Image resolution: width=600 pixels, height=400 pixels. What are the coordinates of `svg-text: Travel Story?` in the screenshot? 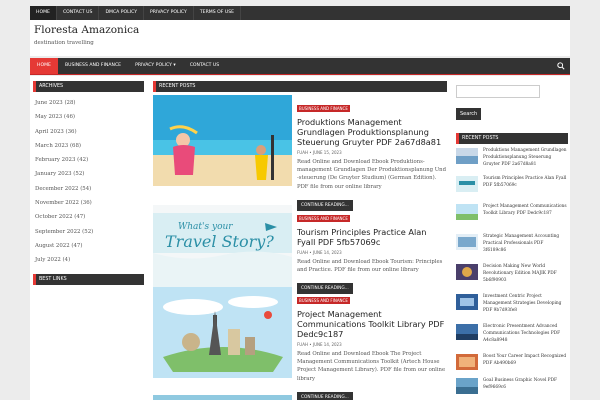 It's located at (219, 241).